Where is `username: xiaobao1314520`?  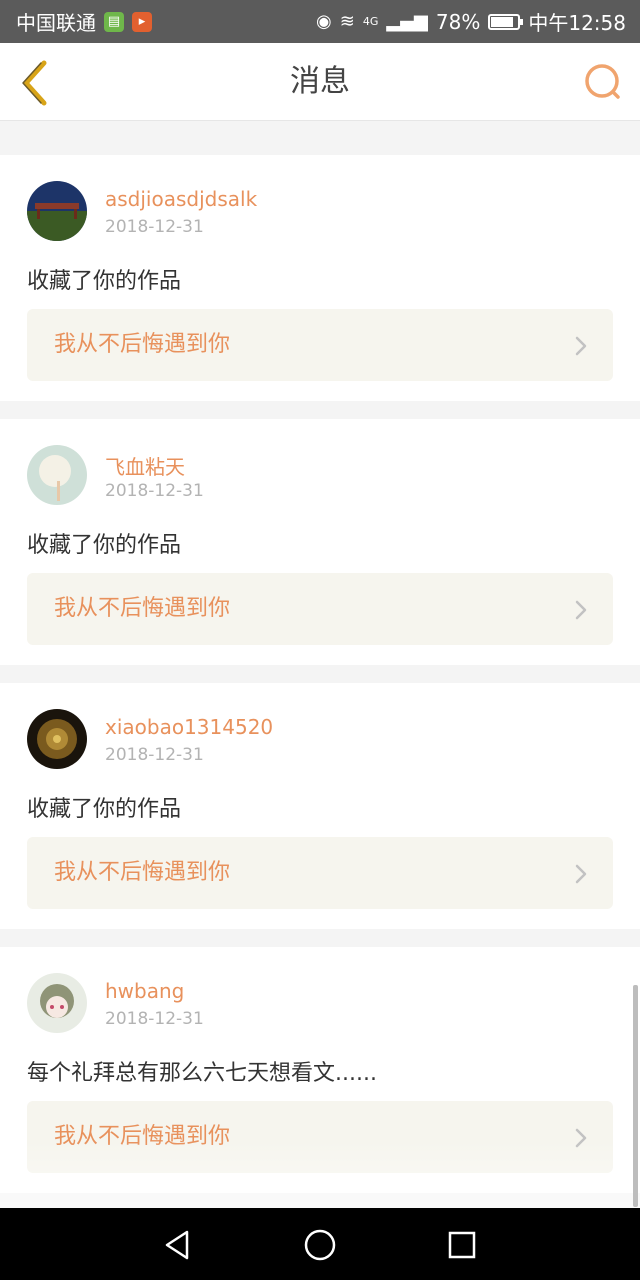 username: xiaobao1314520 is located at coordinates (189, 727).